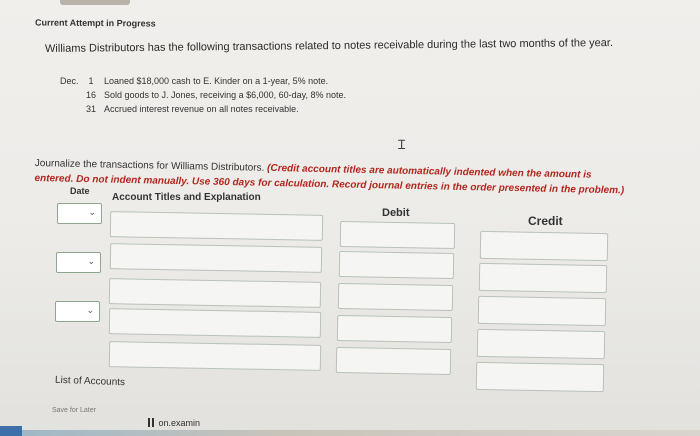  Describe the element at coordinates (179, 423) in the screenshot. I see `taskbar-text: on.examin` at that location.